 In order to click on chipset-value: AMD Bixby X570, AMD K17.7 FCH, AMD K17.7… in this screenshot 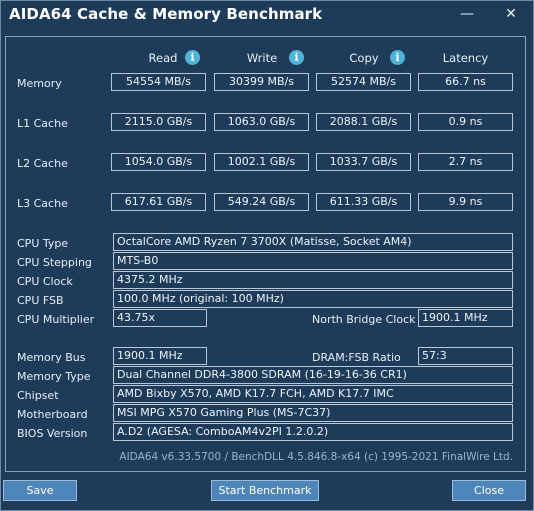, I will do `click(313, 394)`.